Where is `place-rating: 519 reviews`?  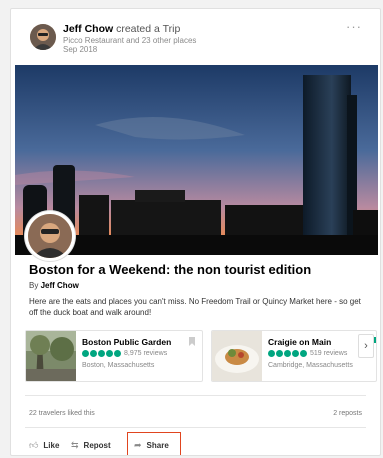
place-rating: 519 reviews is located at coordinates (307, 353).